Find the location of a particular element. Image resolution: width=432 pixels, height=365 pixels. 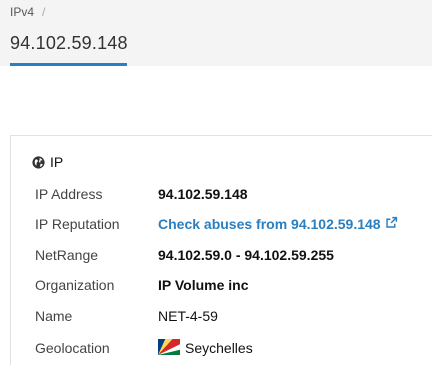

row-organization: Organization IP Volume inc is located at coordinates (142, 285).